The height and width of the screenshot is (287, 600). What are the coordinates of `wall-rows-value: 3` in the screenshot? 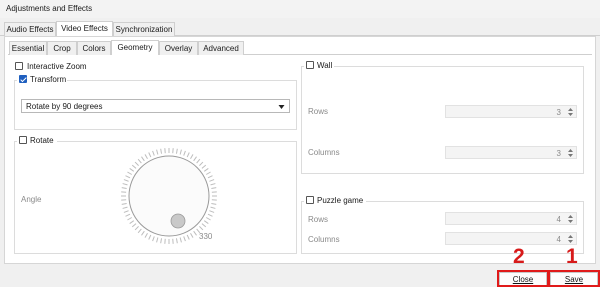 It's located at (558, 112).